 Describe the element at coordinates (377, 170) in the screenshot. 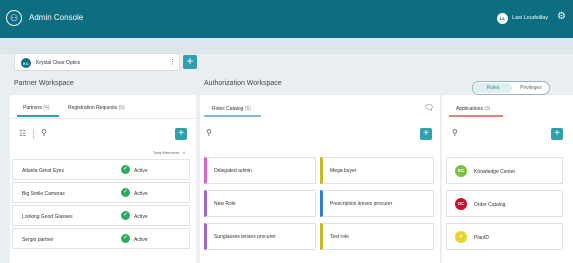

I see `role-card: Mega buyer` at that location.